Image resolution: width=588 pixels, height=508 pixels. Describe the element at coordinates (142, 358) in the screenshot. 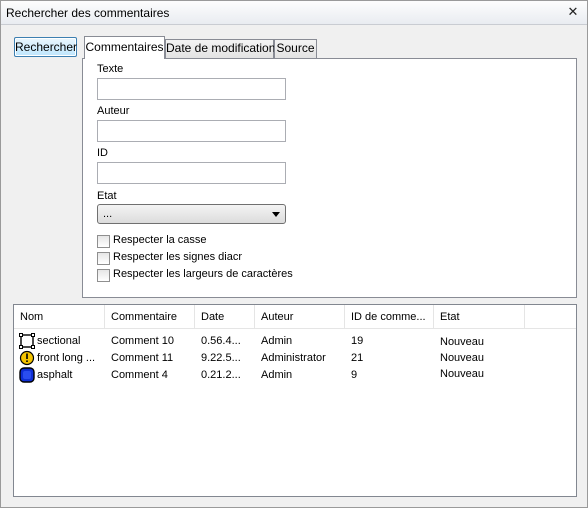

I see `row-comment: Comment 11` at that location.